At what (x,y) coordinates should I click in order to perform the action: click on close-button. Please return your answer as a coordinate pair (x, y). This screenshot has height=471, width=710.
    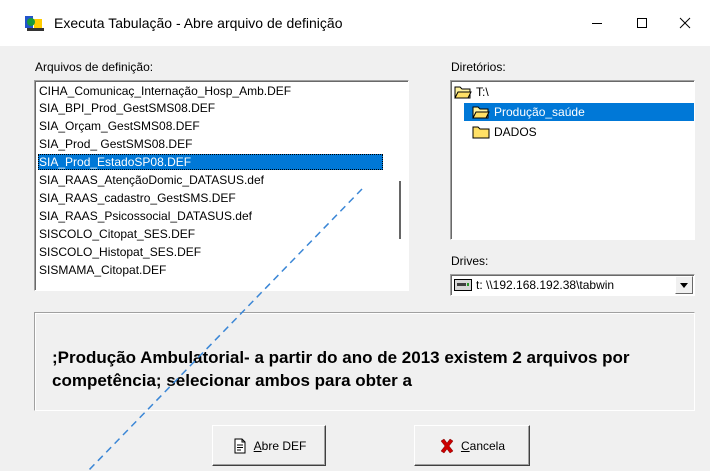
    Looking at the image, I should click on (685, 23).